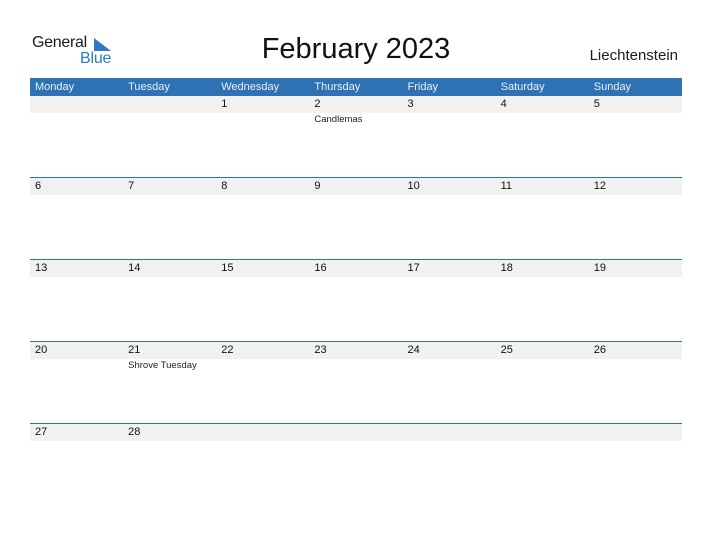 The image size is (712, 550). Describe the element at coordinates (337, 87) in the screenshot. I see `weekday-header-thursday: Thursday` at that location.